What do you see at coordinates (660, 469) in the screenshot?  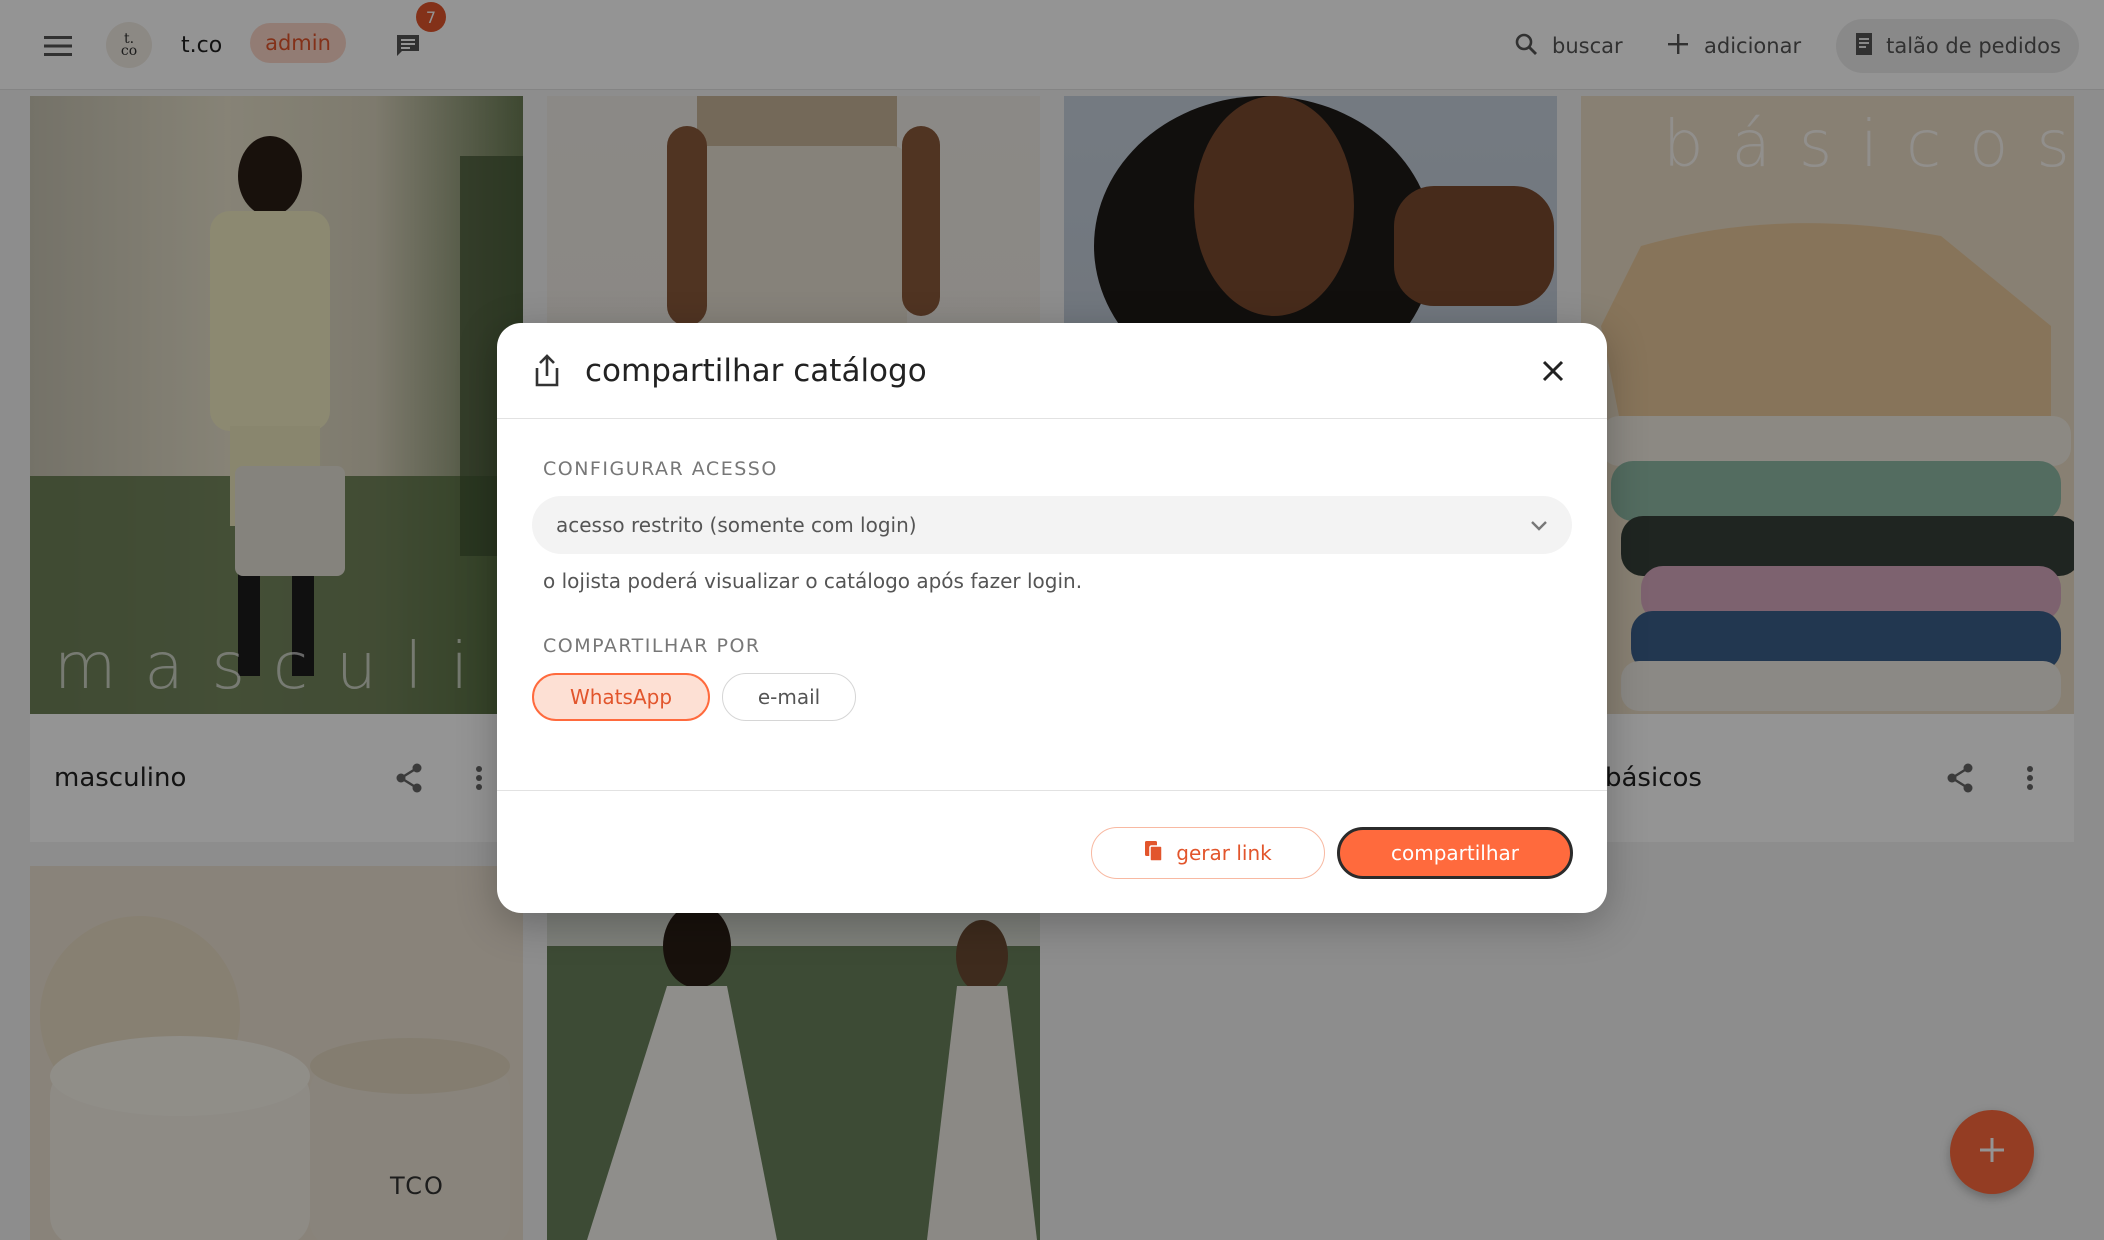 I see `access-section-label: CONFIGURAR ACESSO` at bounding box center [660, 469].